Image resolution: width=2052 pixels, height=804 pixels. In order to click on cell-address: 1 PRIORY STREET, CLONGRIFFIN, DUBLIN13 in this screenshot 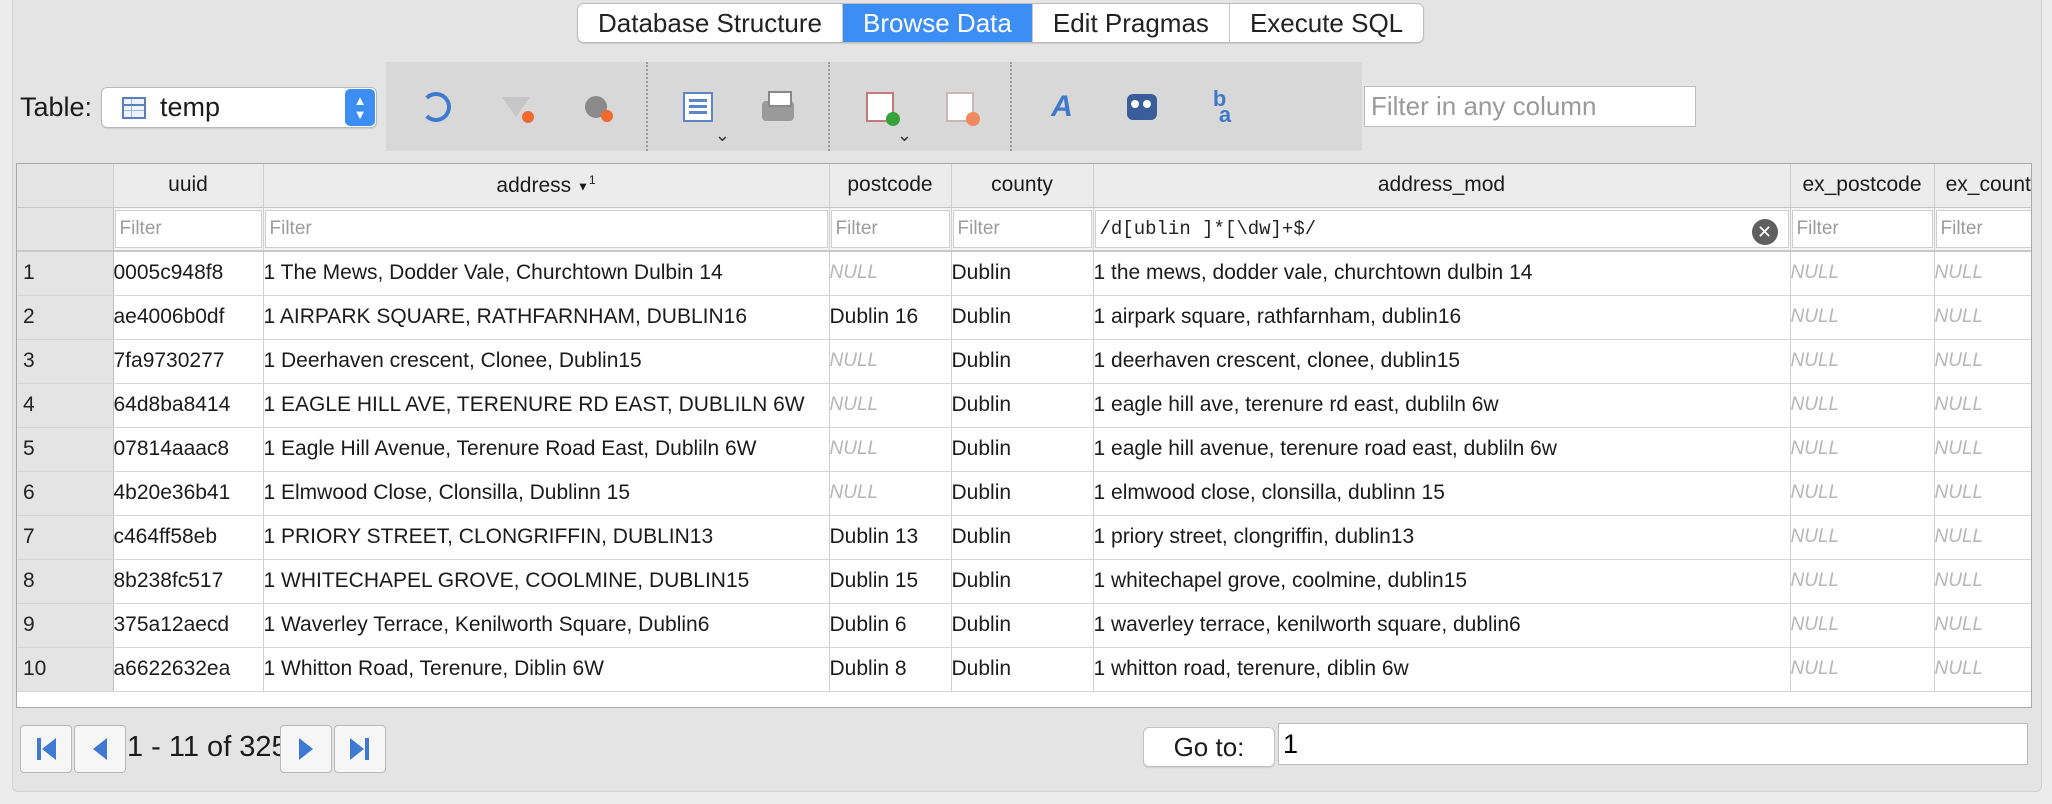, I will do `click(546, 537)`.